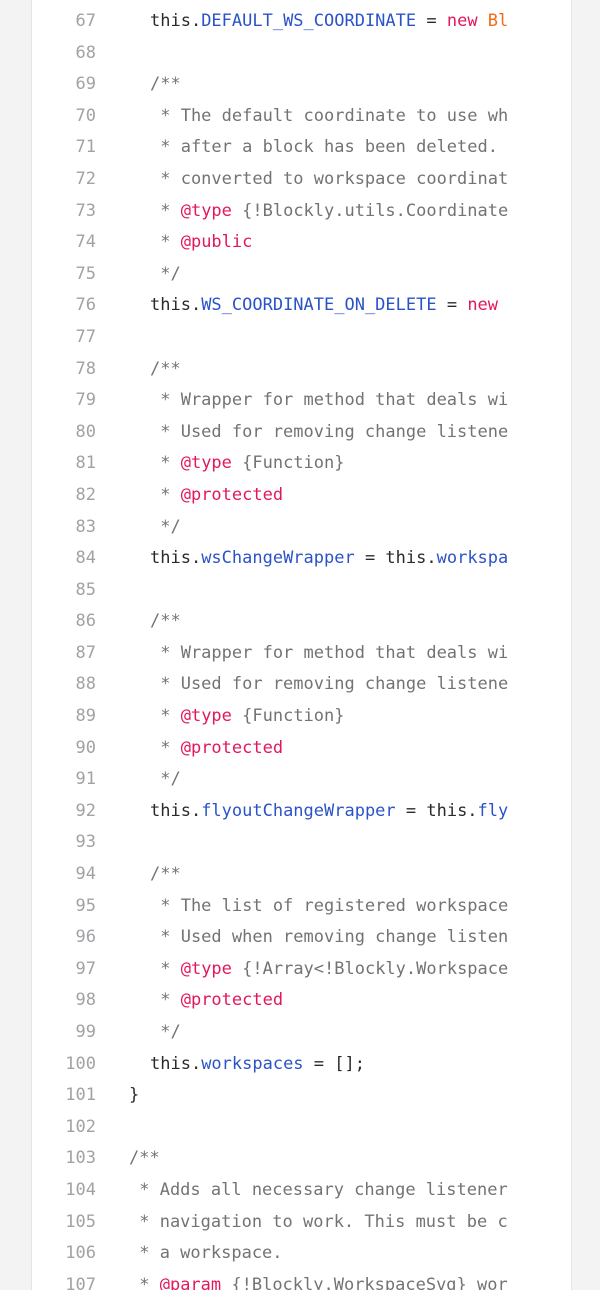  What do you see at coordinates (85, 336) in the screenshot?
I see `line-number: 77` at bounding box center [85, 336].